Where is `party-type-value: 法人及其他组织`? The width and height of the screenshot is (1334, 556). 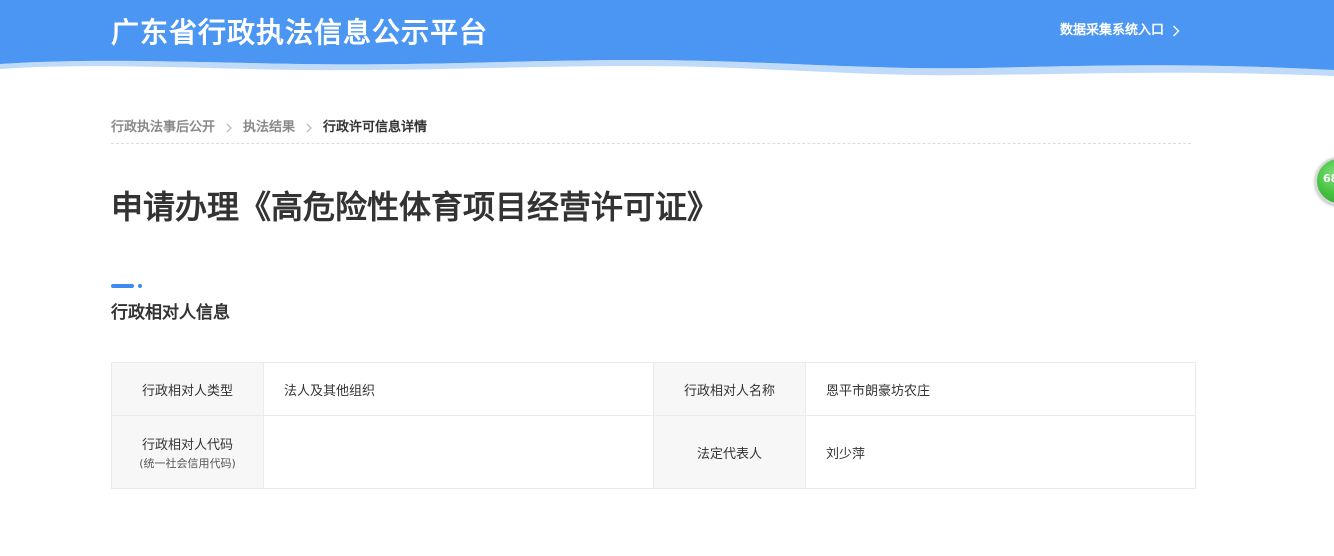
party-type-value: 法人及其他组织 is located at coordinates (458, 389).